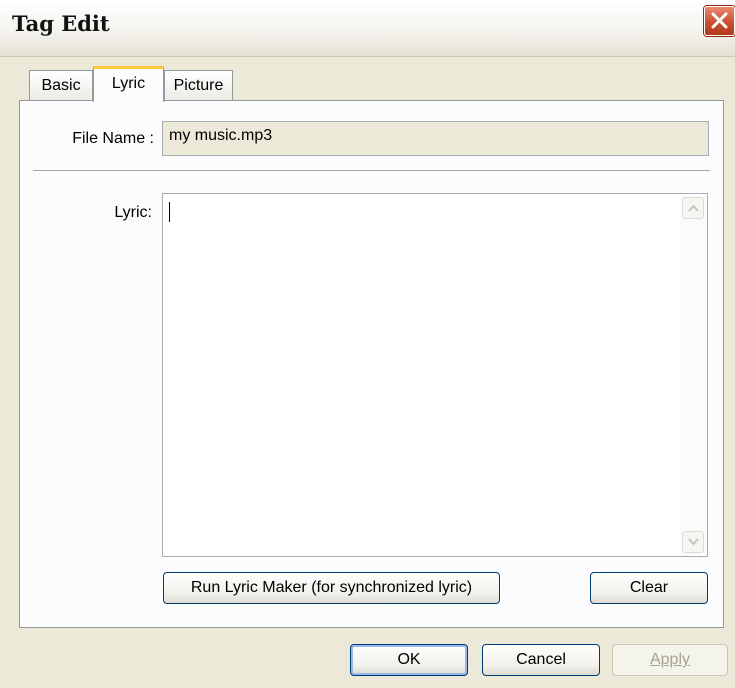 Image resolution: width=735 pixels, height=688 pixels. Describe the element at coordinates (693, 542) in the screenshot. I see `scroll-down-button` at that location.